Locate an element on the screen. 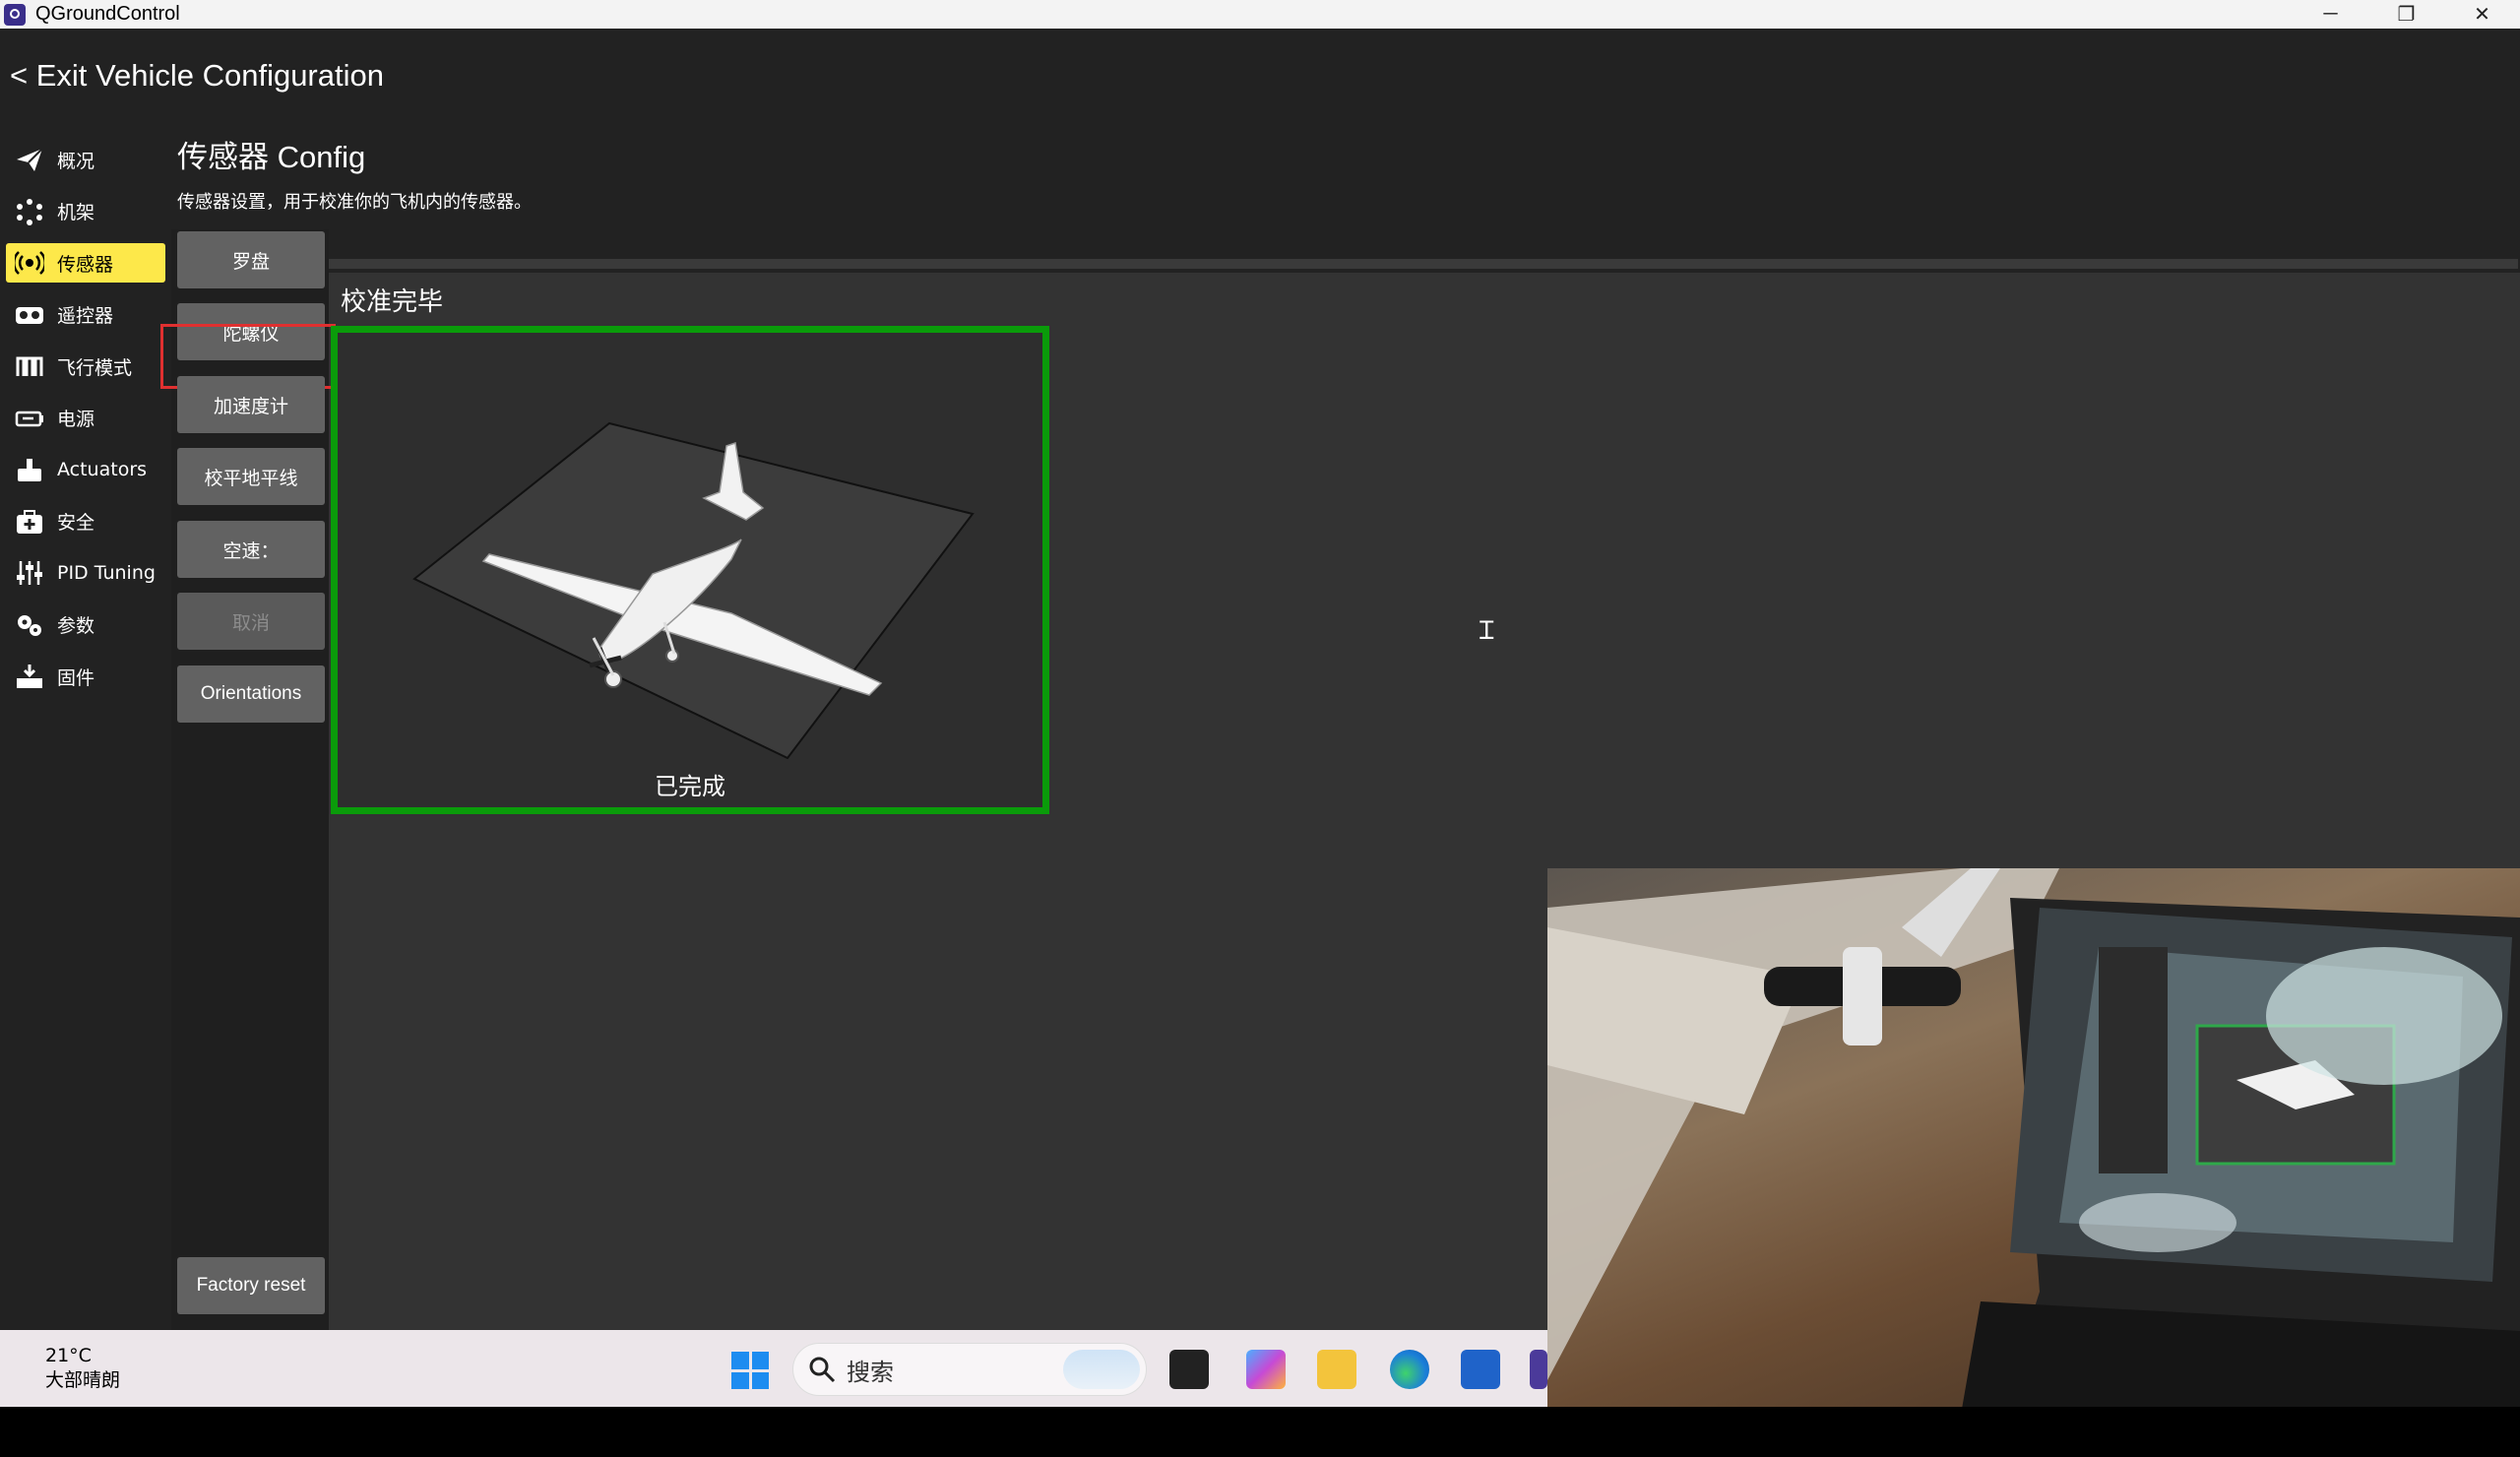 This screenshot has height=1457, width=2520. gears-icon is located at coordinates (29, 625).